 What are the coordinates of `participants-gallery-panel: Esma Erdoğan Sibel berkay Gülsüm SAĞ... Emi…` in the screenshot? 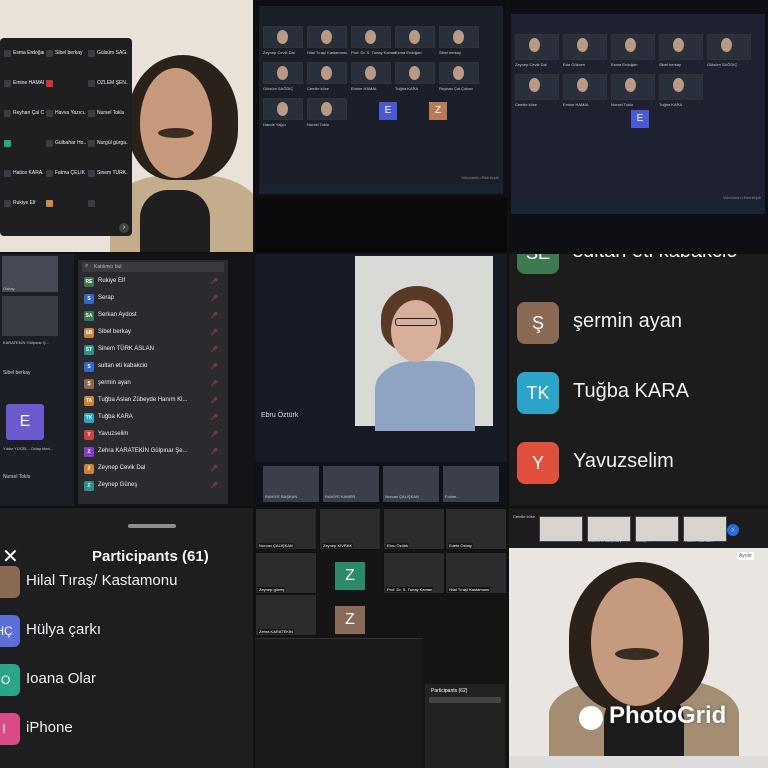 It's located at (66, 137).